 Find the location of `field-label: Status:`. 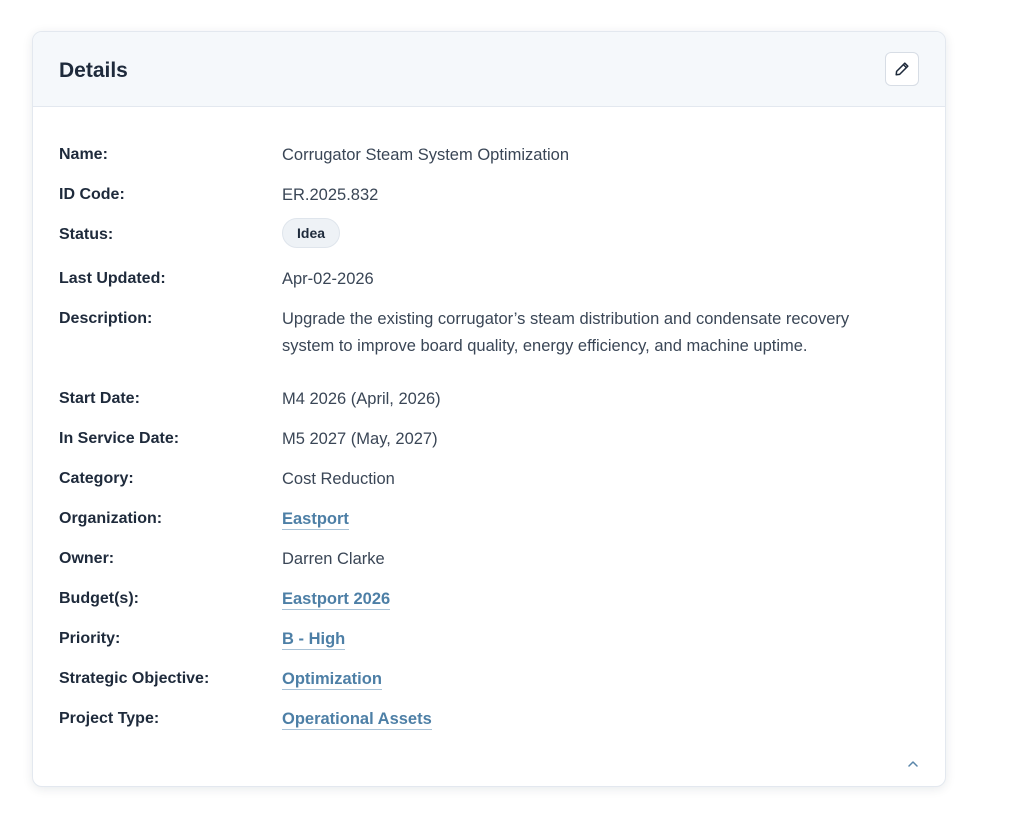

field-label: Status: is located at coordinates (86, 234).